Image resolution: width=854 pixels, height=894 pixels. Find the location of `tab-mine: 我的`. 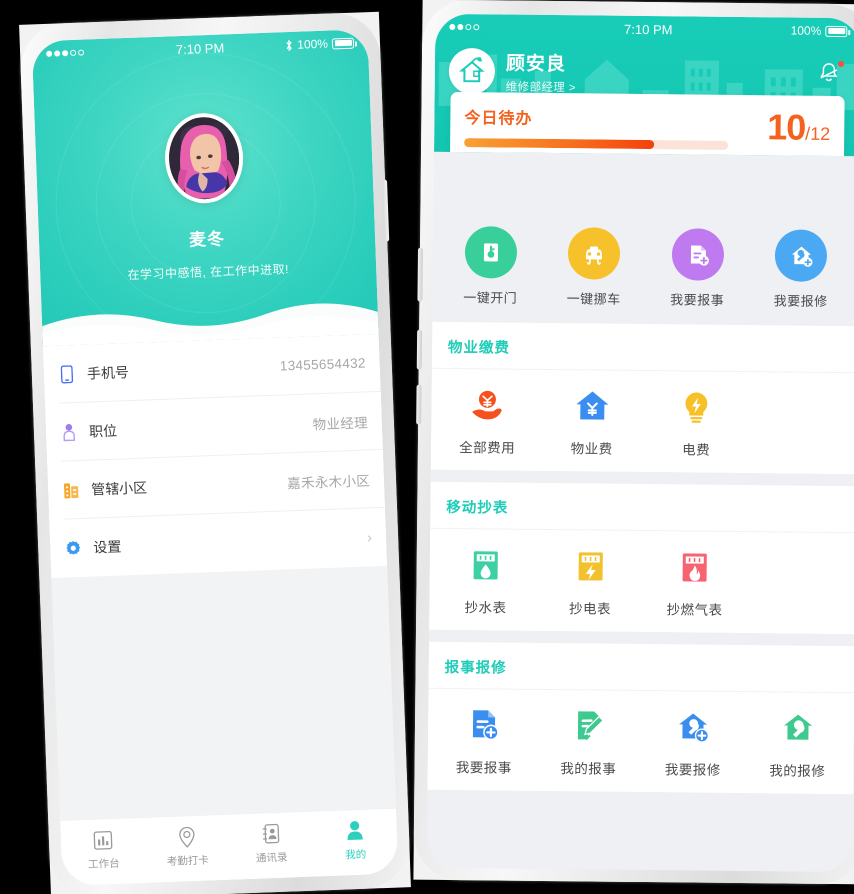

tab-mine: 我的 is located at coordinates (355, 841).